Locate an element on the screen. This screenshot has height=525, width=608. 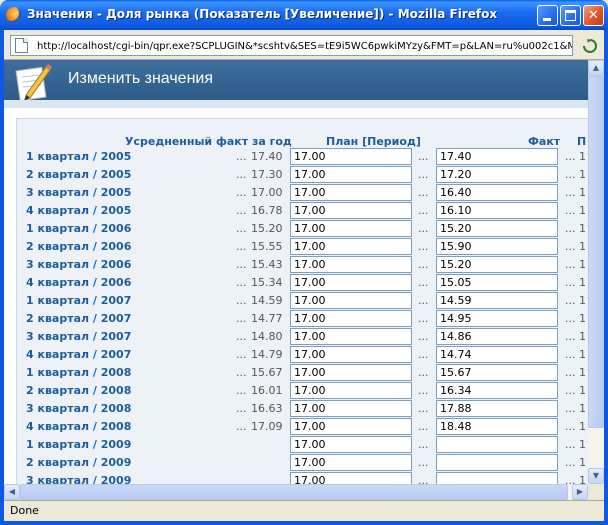
period-label: 2 квартал / 2007 is located at coordinates (79, 318).